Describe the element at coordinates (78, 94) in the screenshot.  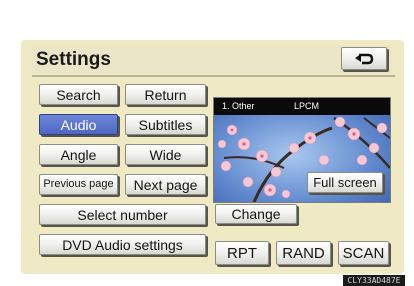
I see `search-button: Search` at that location.